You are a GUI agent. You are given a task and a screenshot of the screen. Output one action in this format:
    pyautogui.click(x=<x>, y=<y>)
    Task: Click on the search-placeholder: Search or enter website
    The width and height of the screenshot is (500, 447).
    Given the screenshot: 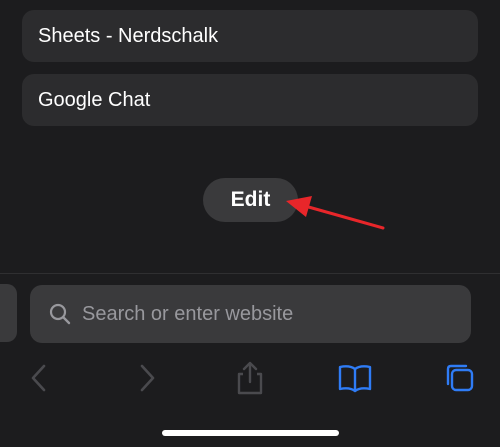 What is the action you would take?
    pyautogui.click(x=188, y=313)
    